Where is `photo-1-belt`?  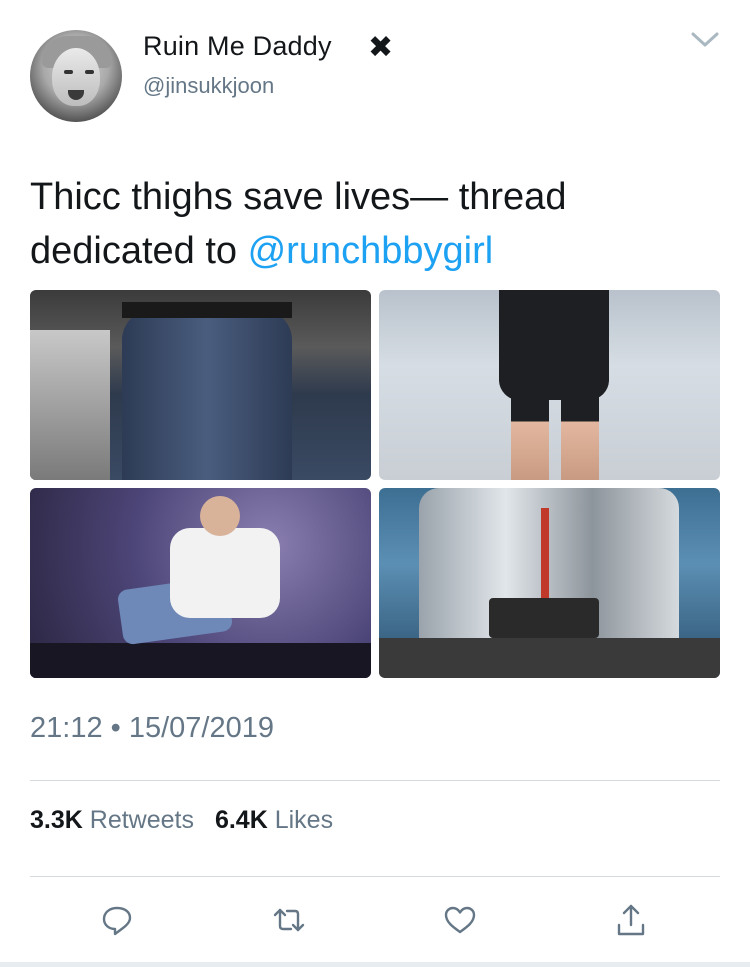
photo-1-belt is located at coordinates (207, 310).